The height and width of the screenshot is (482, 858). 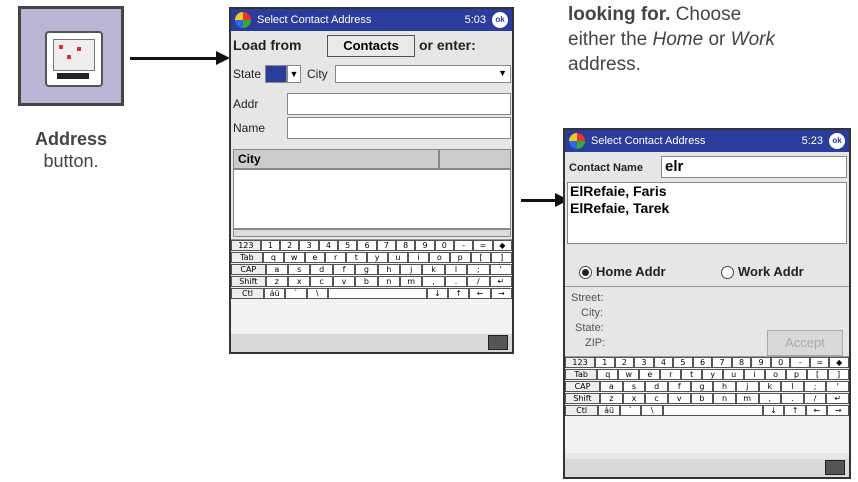 What do you see at coordinates (274, 293) in the screenshot?
I see `key: áü` at bounding box center [274, 293].